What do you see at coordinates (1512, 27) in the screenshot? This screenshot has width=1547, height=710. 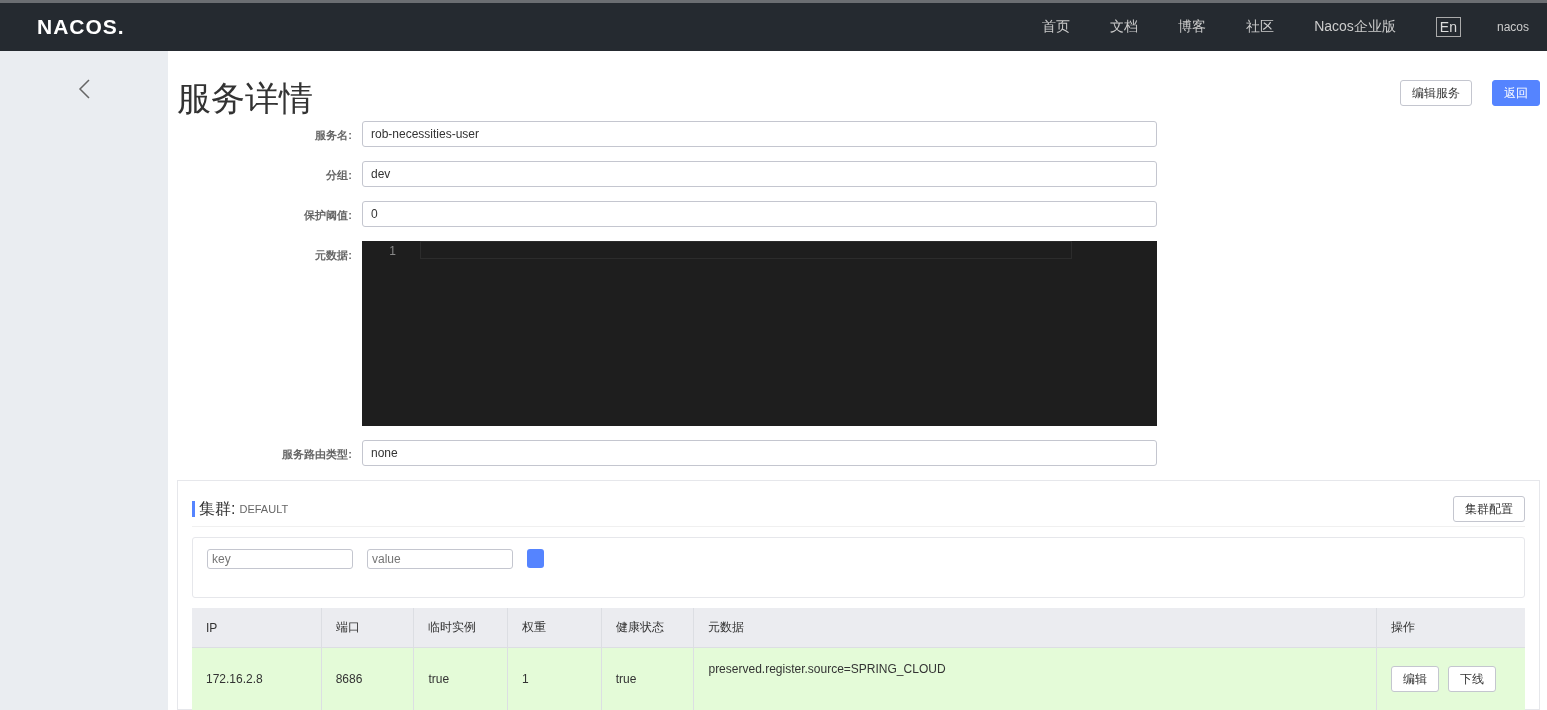 I see `user-name: nacos` at bounding box center [1512, 27].